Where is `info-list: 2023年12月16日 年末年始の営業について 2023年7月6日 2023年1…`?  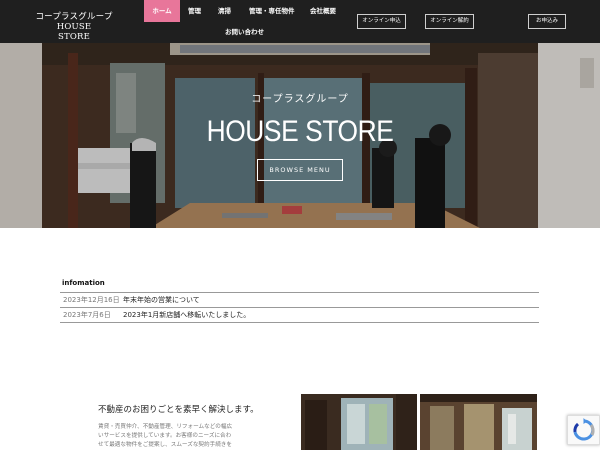 info-list: 2023年12月16日 年末年始の営業について 2023年7月6日 2023年1… is located at coordinates (299, 307).